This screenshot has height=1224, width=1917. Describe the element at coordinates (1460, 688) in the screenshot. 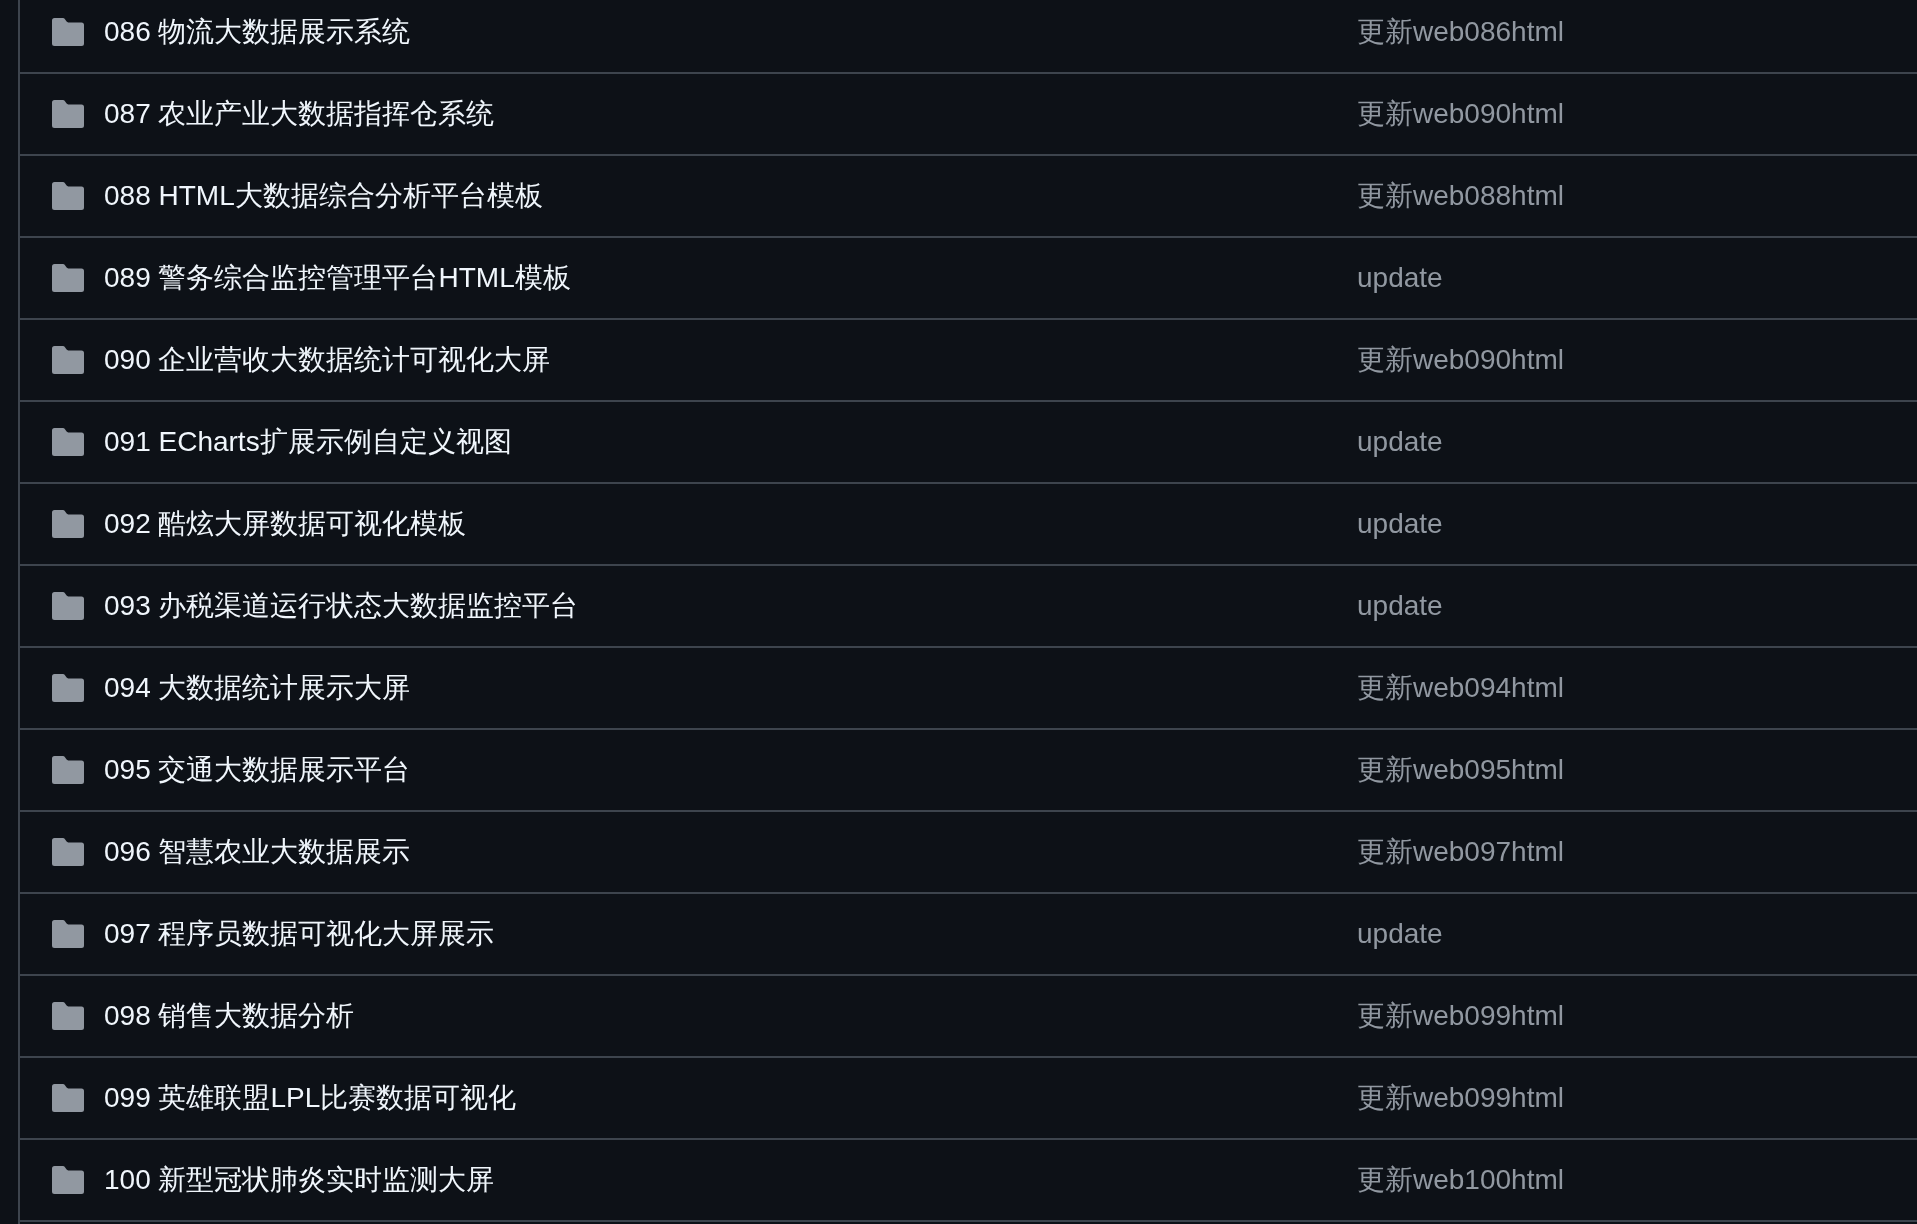

I see `commit-message-link: 更新web094html` at that location.